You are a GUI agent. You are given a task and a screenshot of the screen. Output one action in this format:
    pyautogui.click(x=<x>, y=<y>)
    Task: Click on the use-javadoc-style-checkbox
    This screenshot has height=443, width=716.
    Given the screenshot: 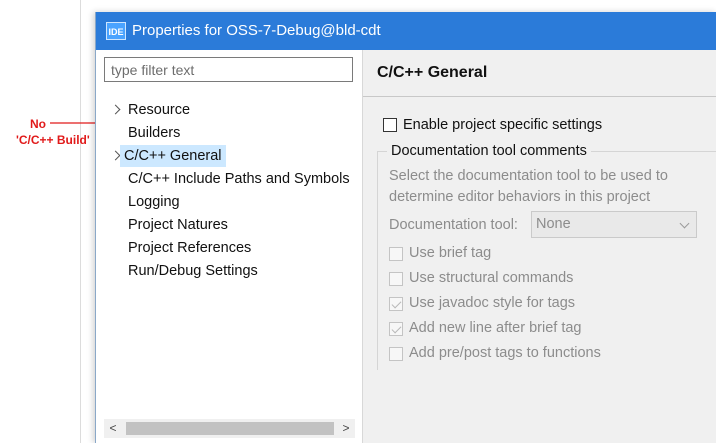 What is the action you would take?
    pyautogui.click(x=396, y=304)
    